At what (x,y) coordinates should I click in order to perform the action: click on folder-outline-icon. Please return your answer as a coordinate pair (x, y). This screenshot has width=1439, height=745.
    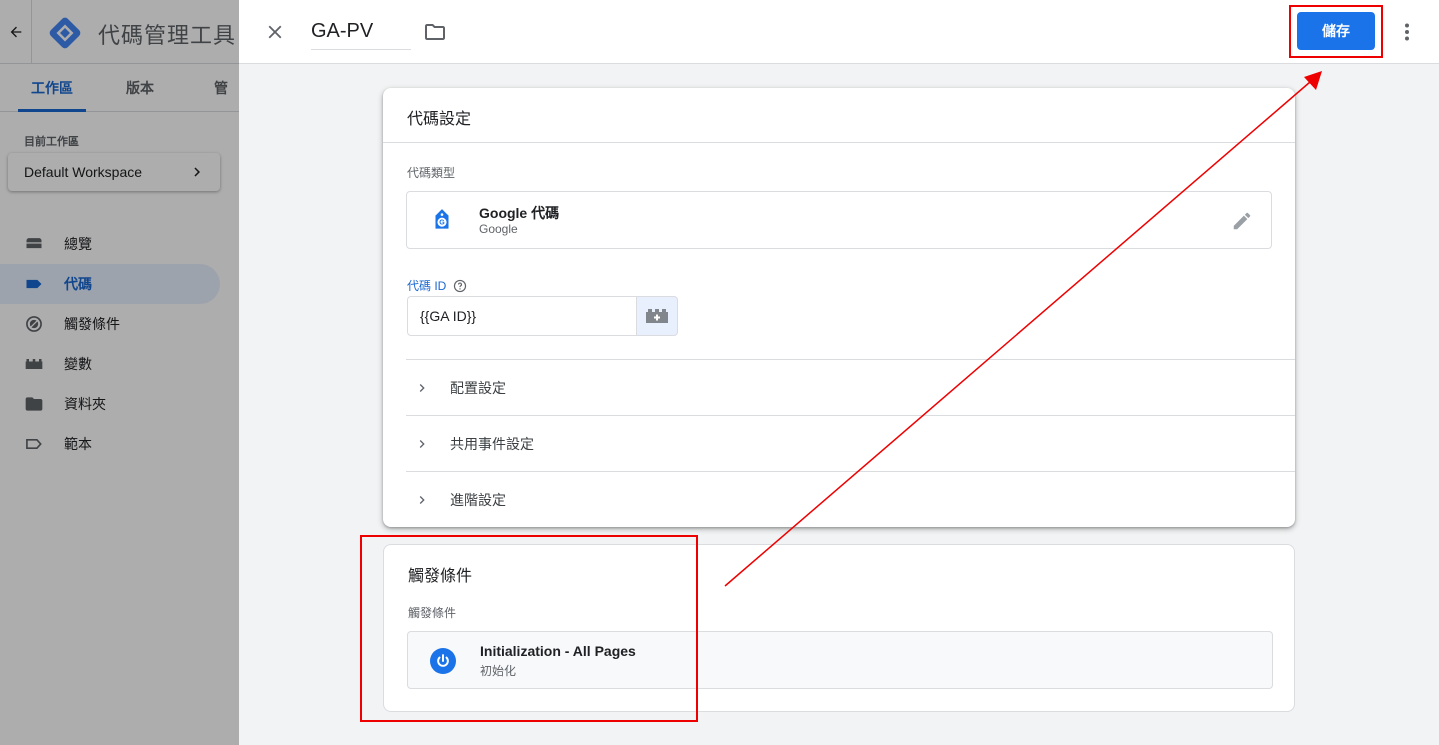
    Looking at the image, I should click on (435, 32).